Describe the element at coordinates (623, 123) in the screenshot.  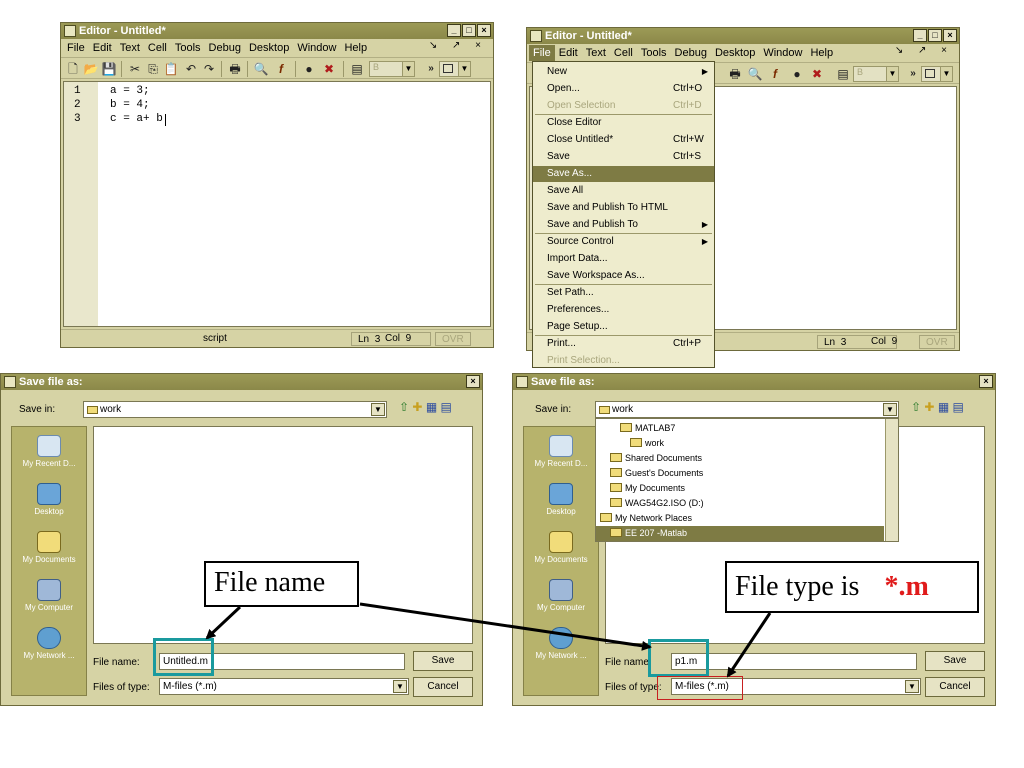
I see `file-menu-item: Close Editor` at that location.